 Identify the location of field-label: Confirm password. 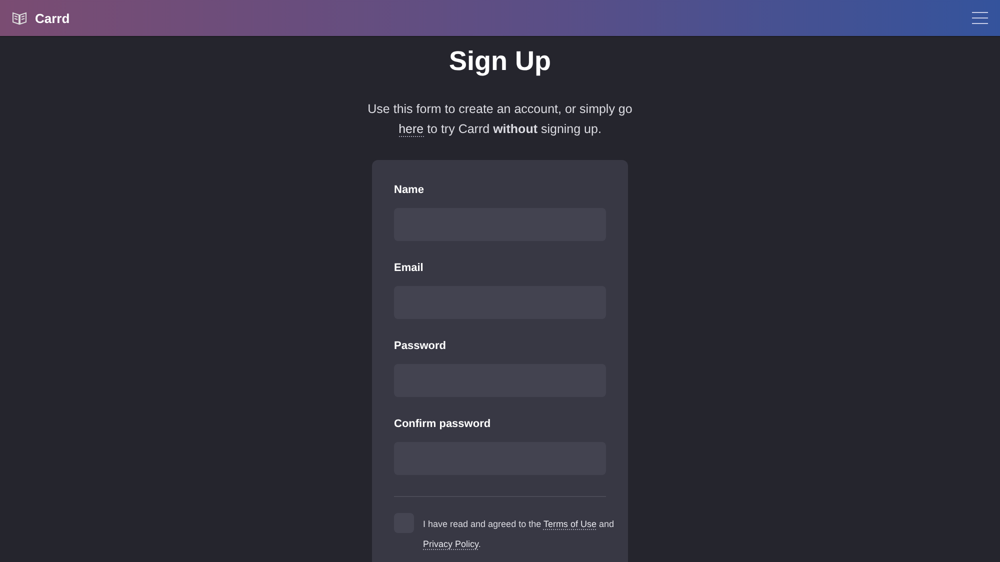
(443, 424).